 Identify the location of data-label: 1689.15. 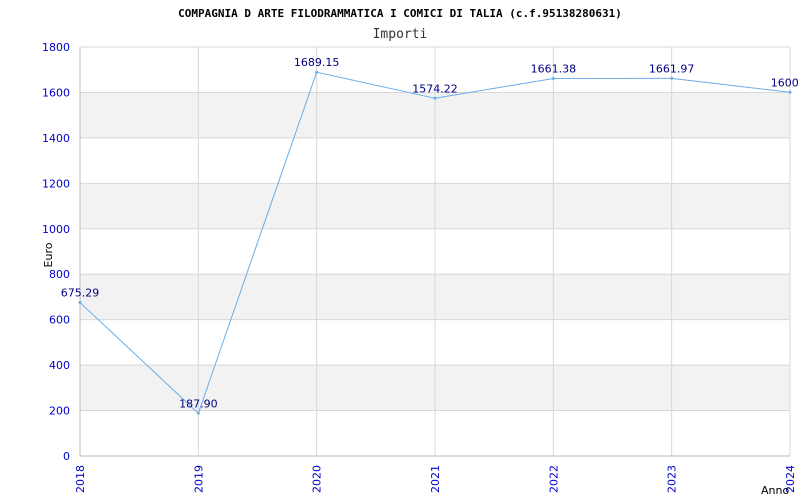
(317, 62).